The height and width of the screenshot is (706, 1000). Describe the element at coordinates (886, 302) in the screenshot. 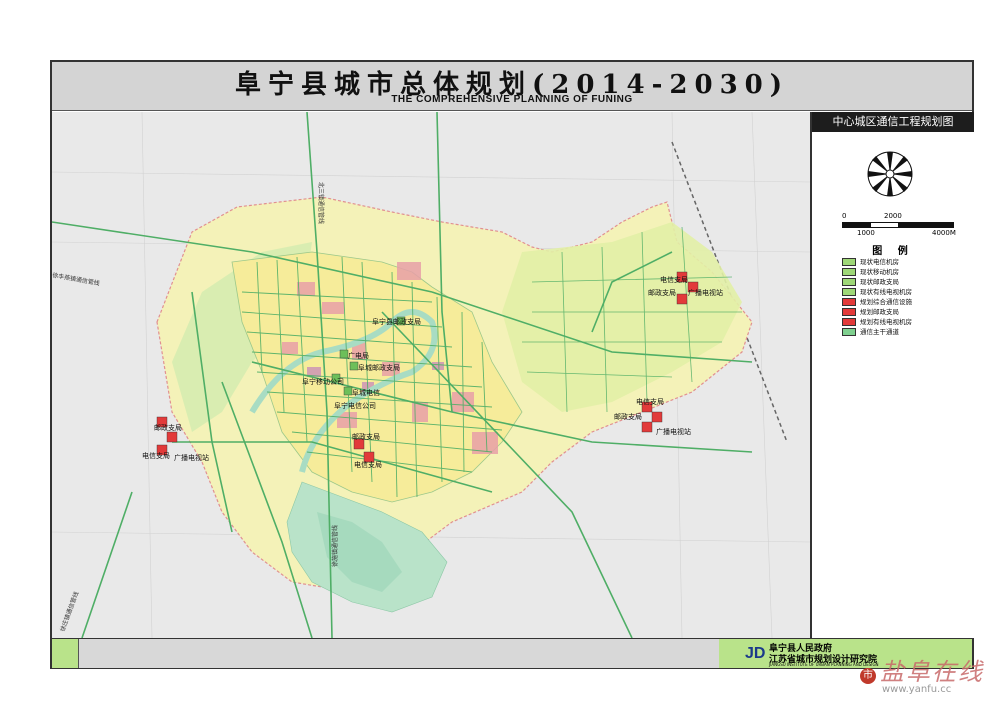

I see `legend-label: 规划综合通信设施` at that location.